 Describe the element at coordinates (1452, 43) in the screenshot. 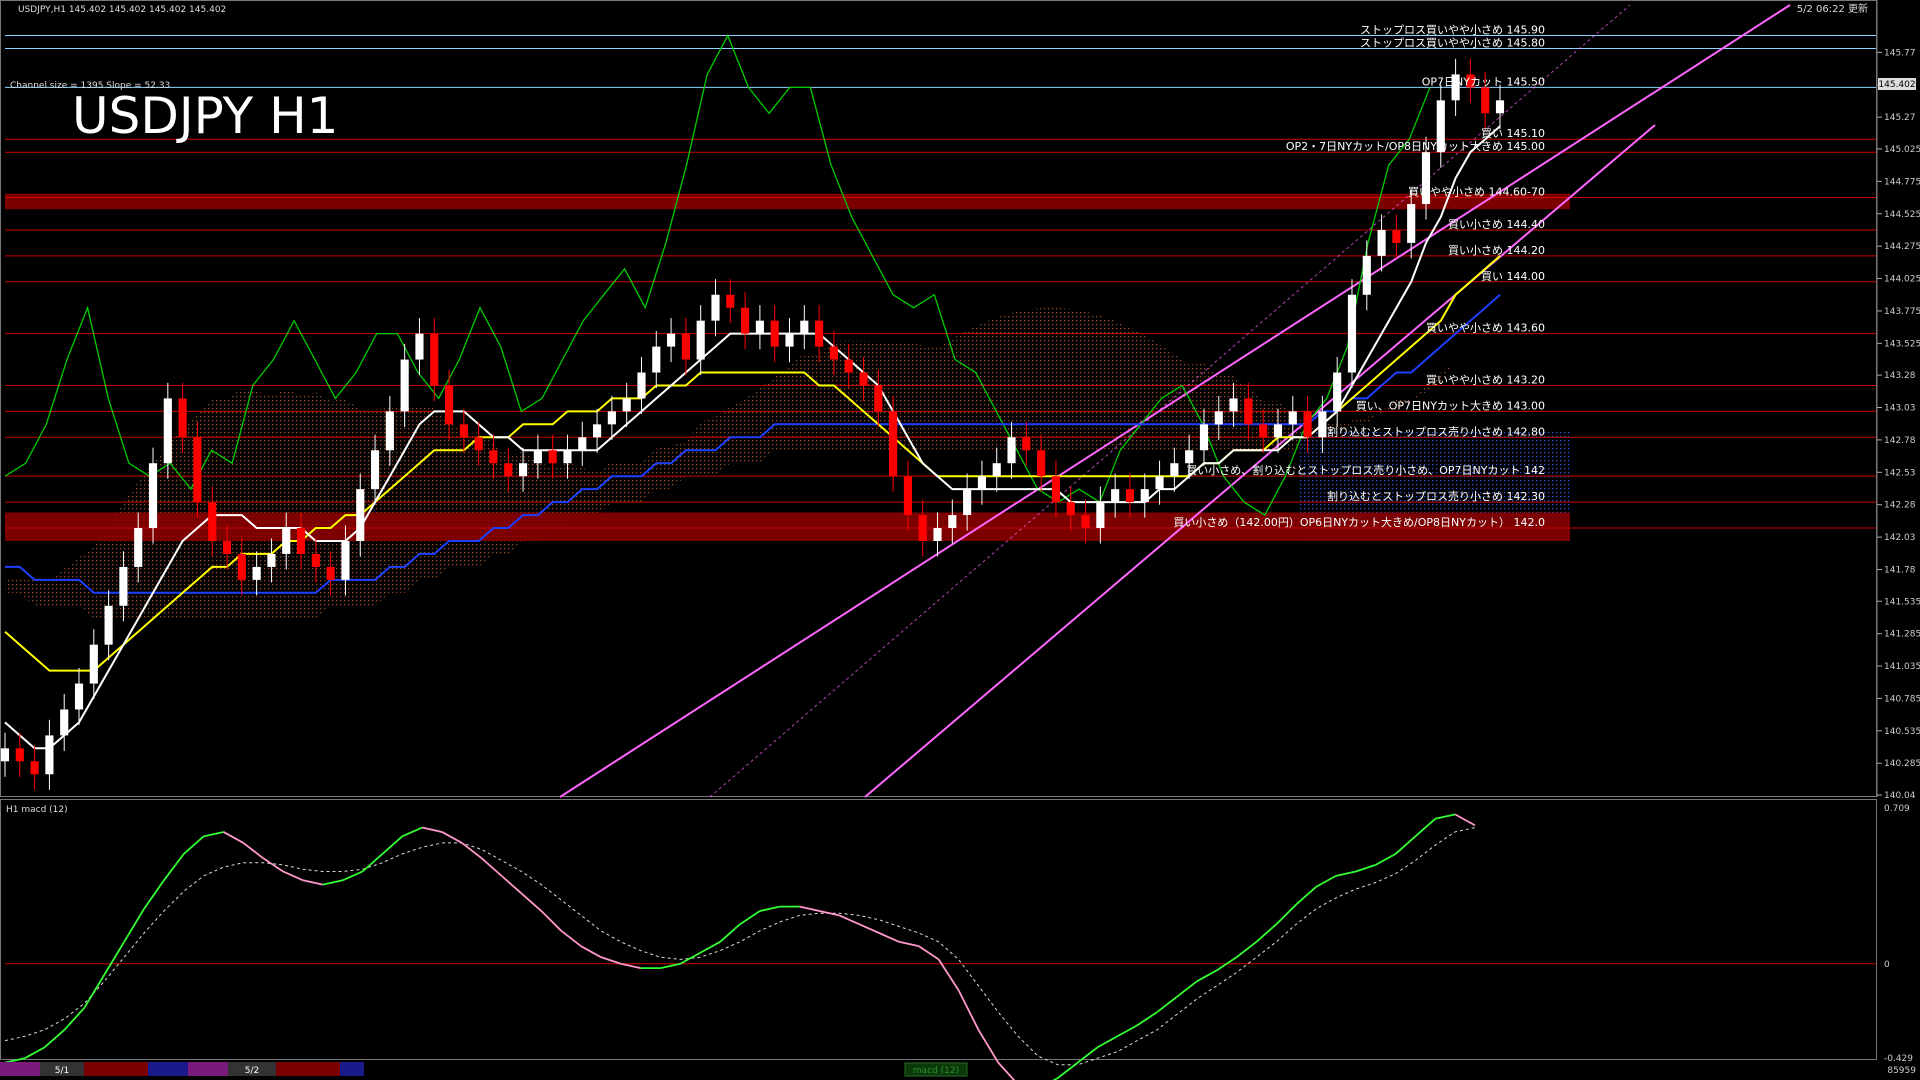

I see `level-label: ストップロス買いやや小さめ 145.80` at that location.